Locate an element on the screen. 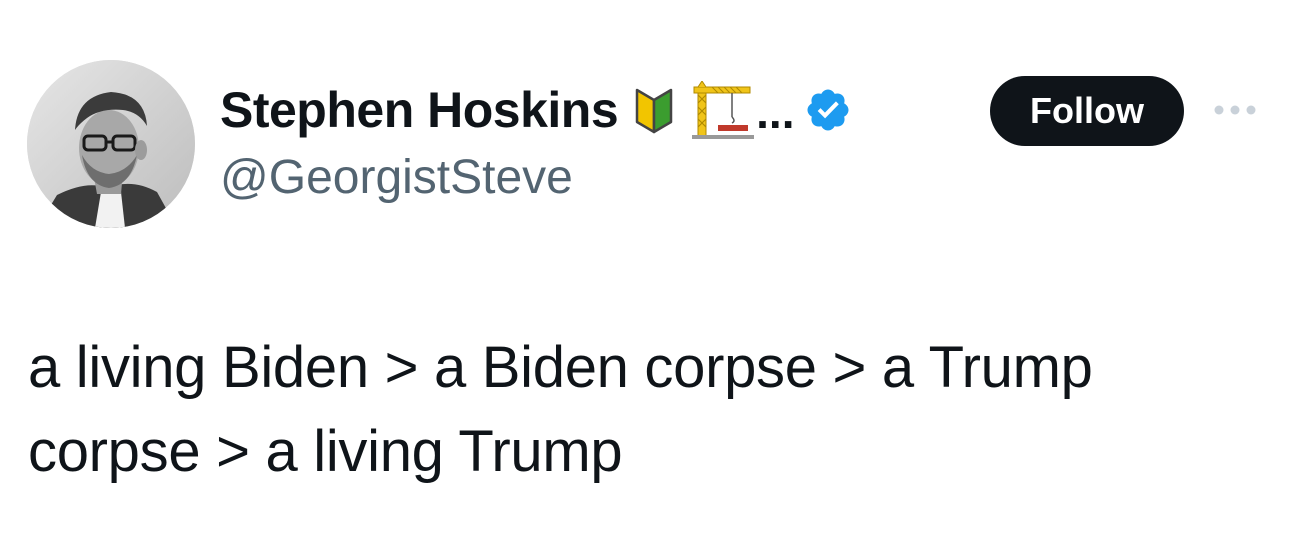  building-construction-crane-icon is located at coordinates (723, 110).